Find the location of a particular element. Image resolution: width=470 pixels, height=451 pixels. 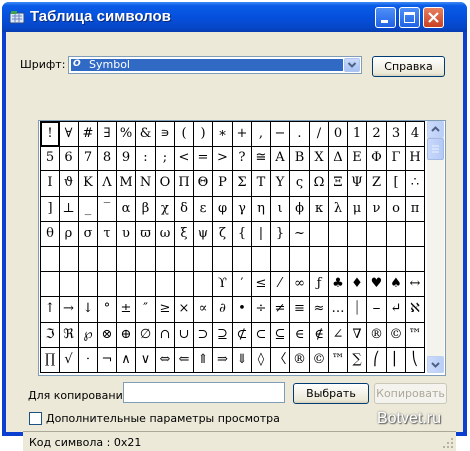

symbol-cell: 3 is located at coordinates (396, 134).